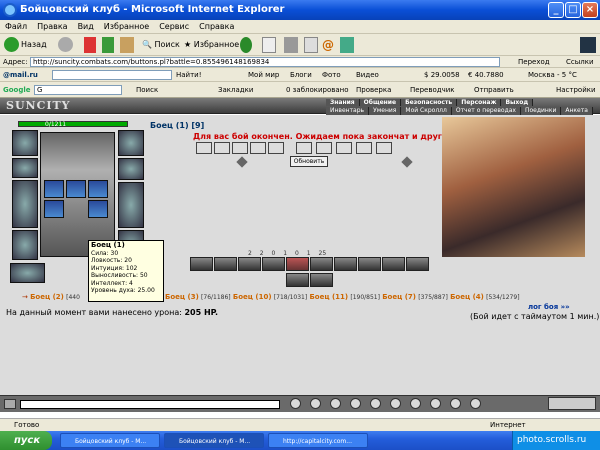 This screenshot has height=450, width=600. I want to click on my-world-link: Мой мир, so click(263, 75).